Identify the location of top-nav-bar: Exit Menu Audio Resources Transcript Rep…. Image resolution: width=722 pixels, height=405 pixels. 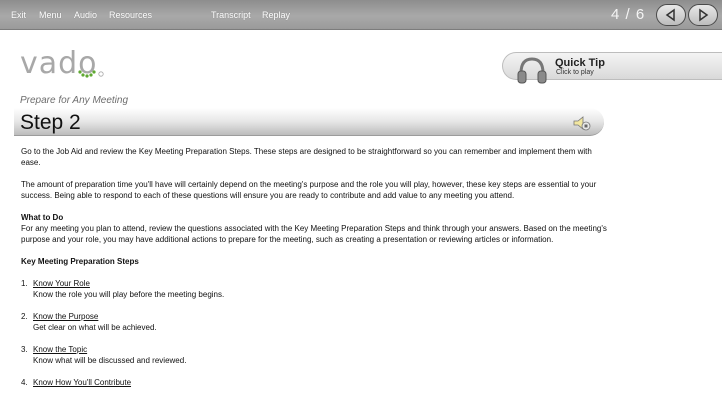
(361, 15).